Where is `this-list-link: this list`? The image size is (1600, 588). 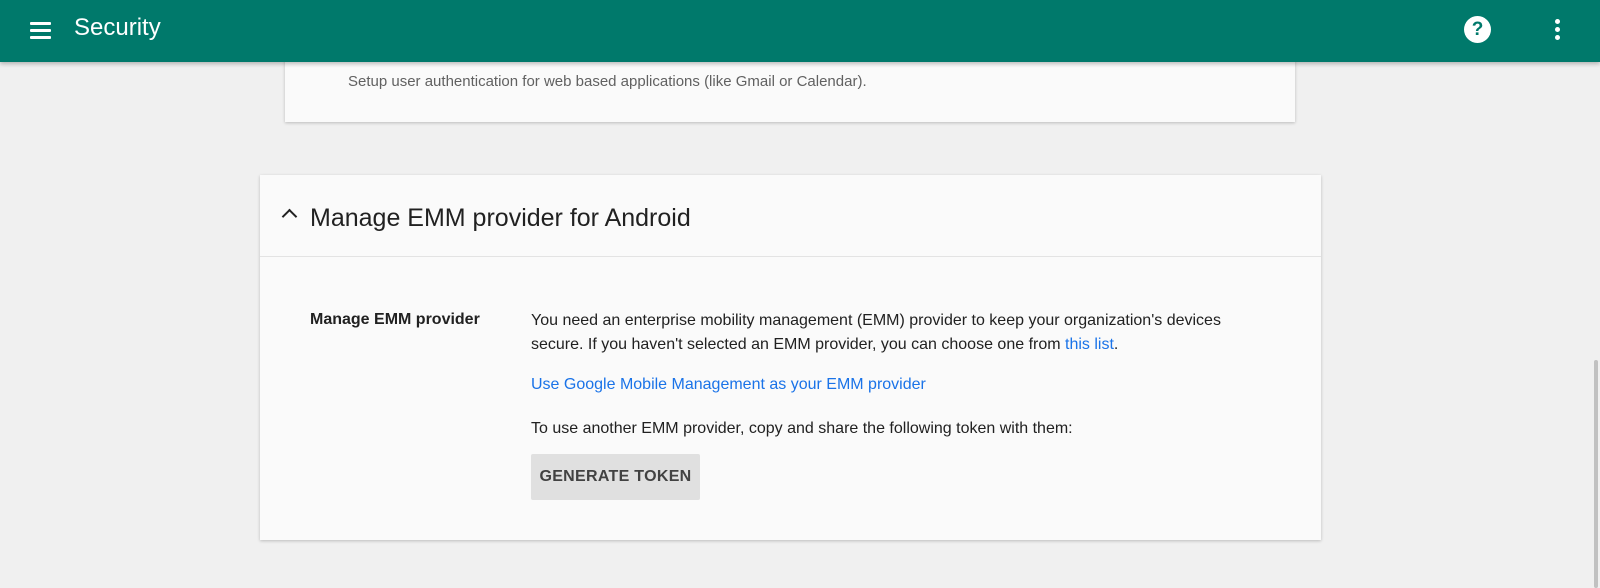
this-list-link: this list is located at coordinates (1089, 344).